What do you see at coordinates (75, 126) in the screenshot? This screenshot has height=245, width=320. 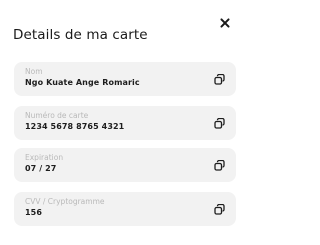 I see `field-value: 1234 5678 8765 4321` at bounding box center [75, 126].